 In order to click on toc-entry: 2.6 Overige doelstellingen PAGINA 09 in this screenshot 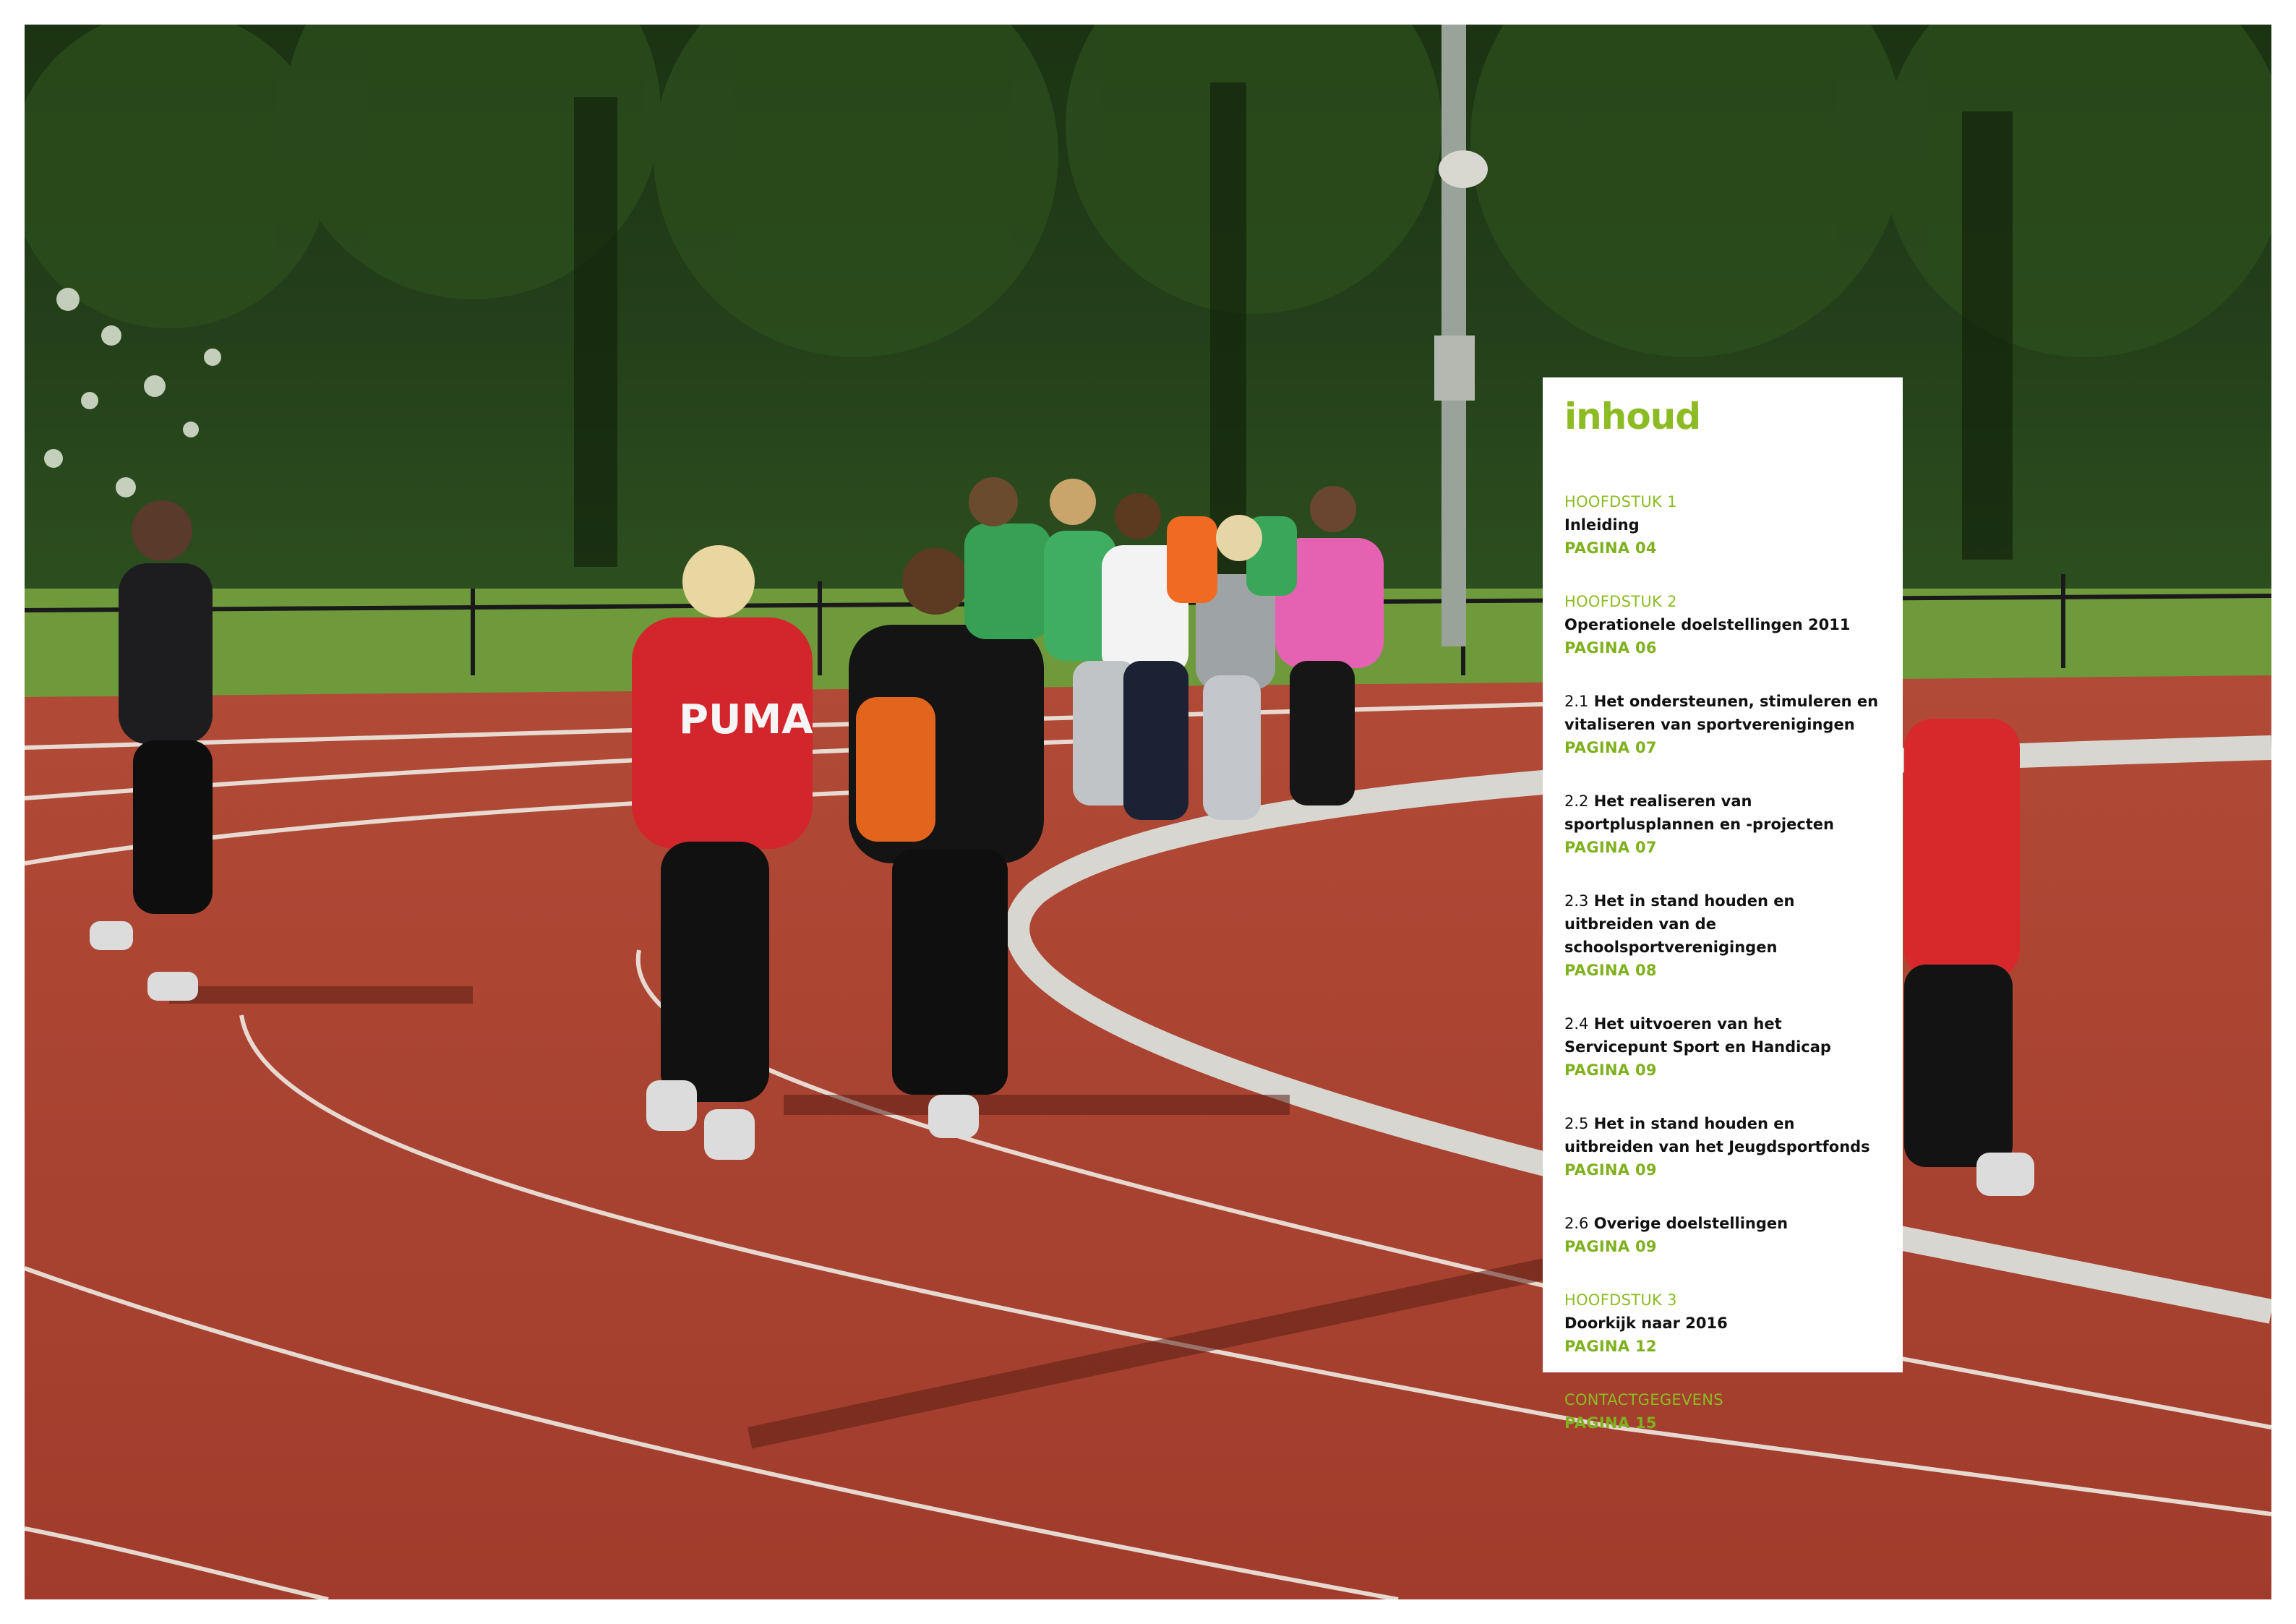, I will do `click(1722, 1235)`.